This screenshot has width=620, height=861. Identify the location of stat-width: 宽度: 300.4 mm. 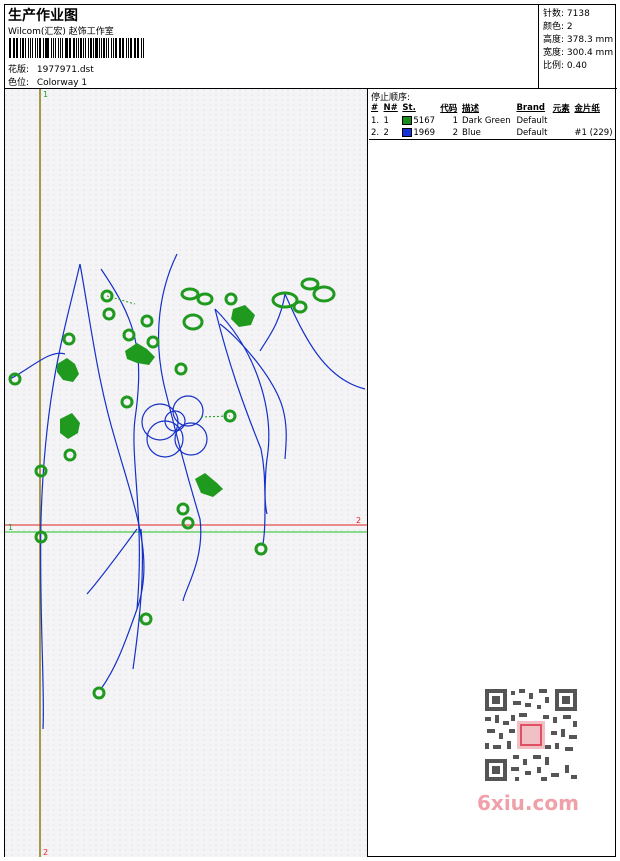
(578, 51).